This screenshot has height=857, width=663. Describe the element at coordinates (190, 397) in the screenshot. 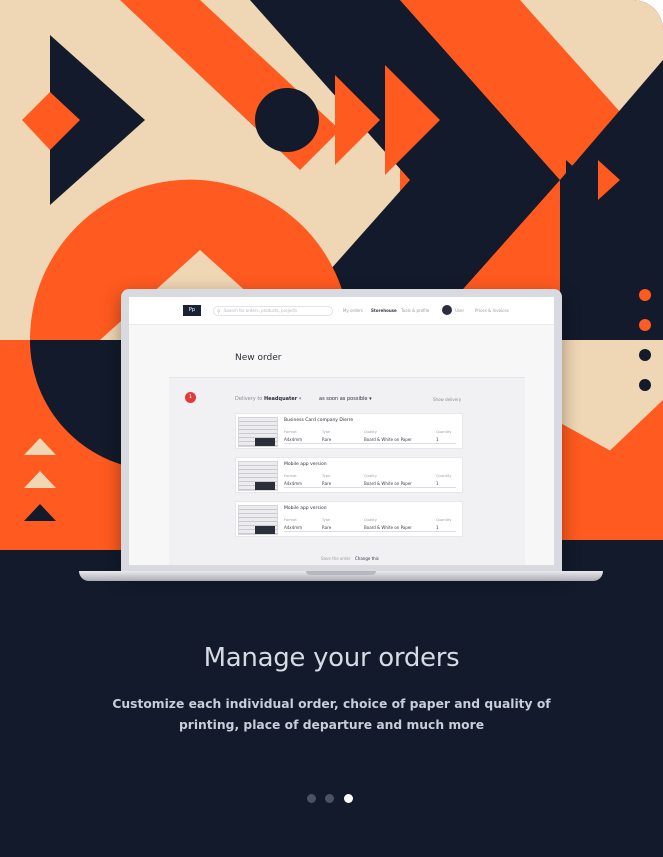

I see `step-badge: 1` at that location.